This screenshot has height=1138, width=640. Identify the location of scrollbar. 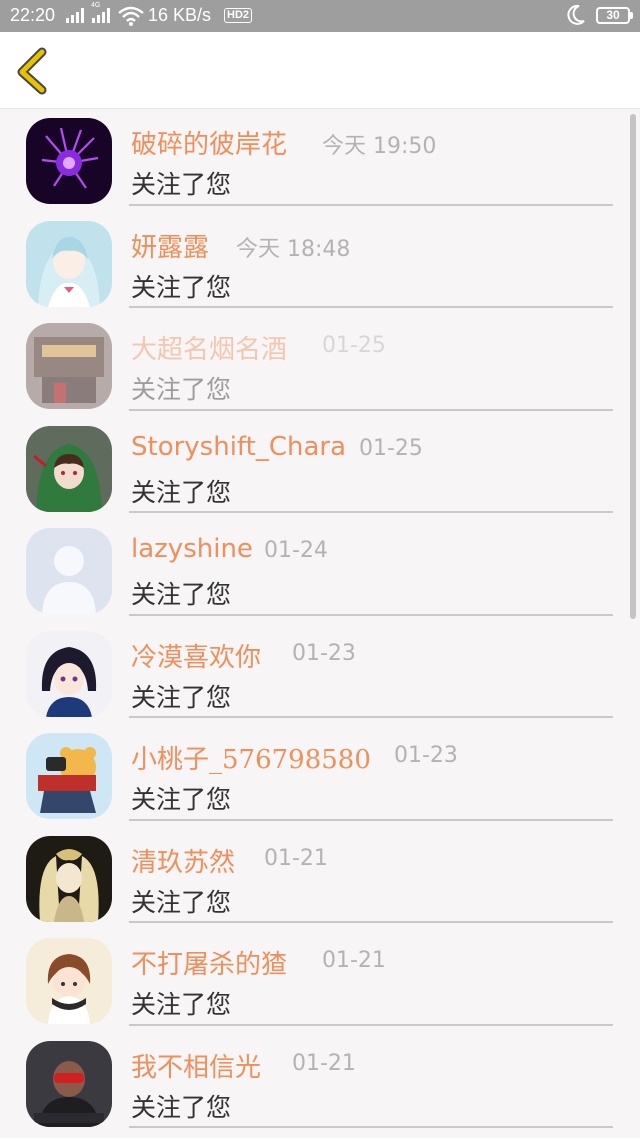
(633, 366).